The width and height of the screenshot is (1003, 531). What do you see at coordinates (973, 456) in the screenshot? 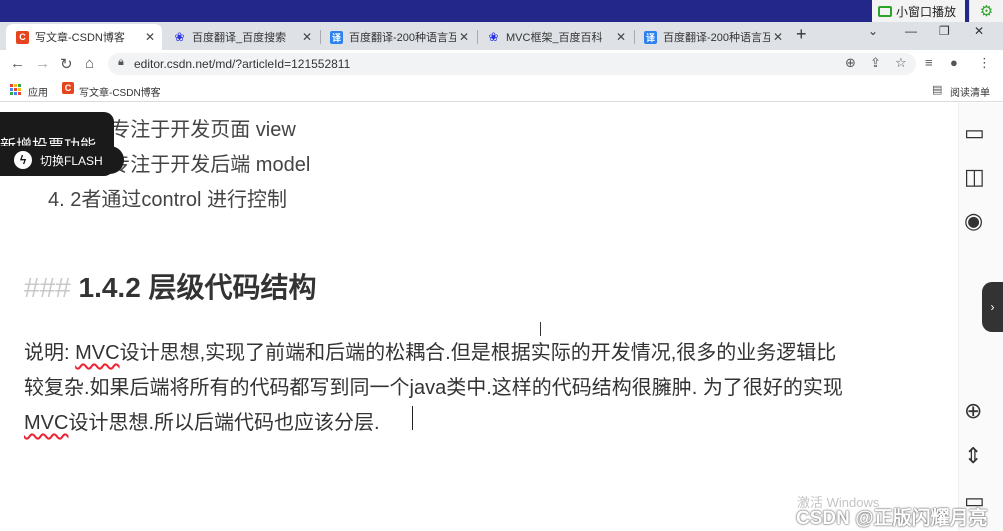
I see `sync-scroll-icon: ⇕` at bounding box center [973, 456].